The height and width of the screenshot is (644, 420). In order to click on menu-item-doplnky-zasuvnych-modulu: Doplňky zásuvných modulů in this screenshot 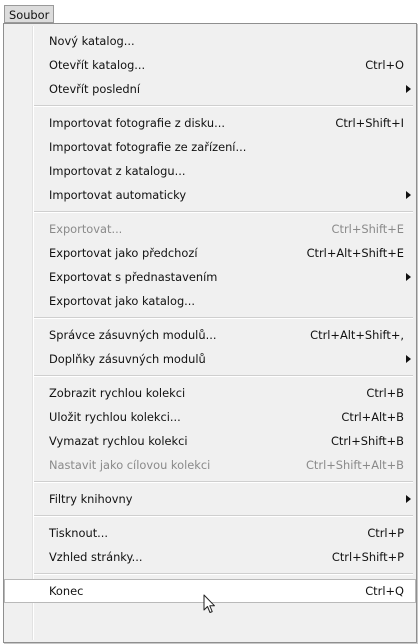, I will do `click(210, 359)`.